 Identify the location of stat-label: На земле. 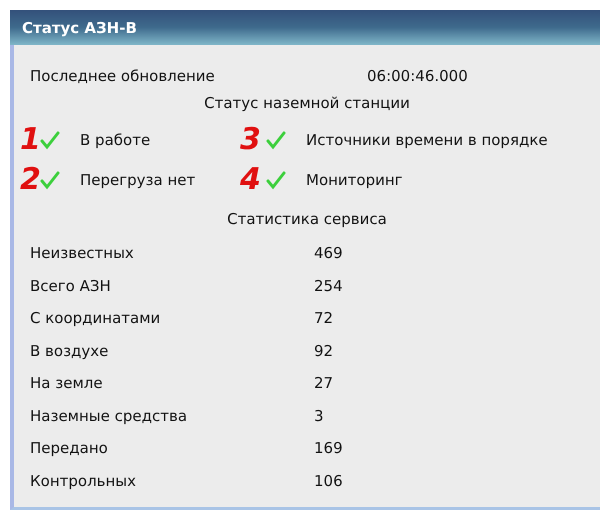
(67, 383).